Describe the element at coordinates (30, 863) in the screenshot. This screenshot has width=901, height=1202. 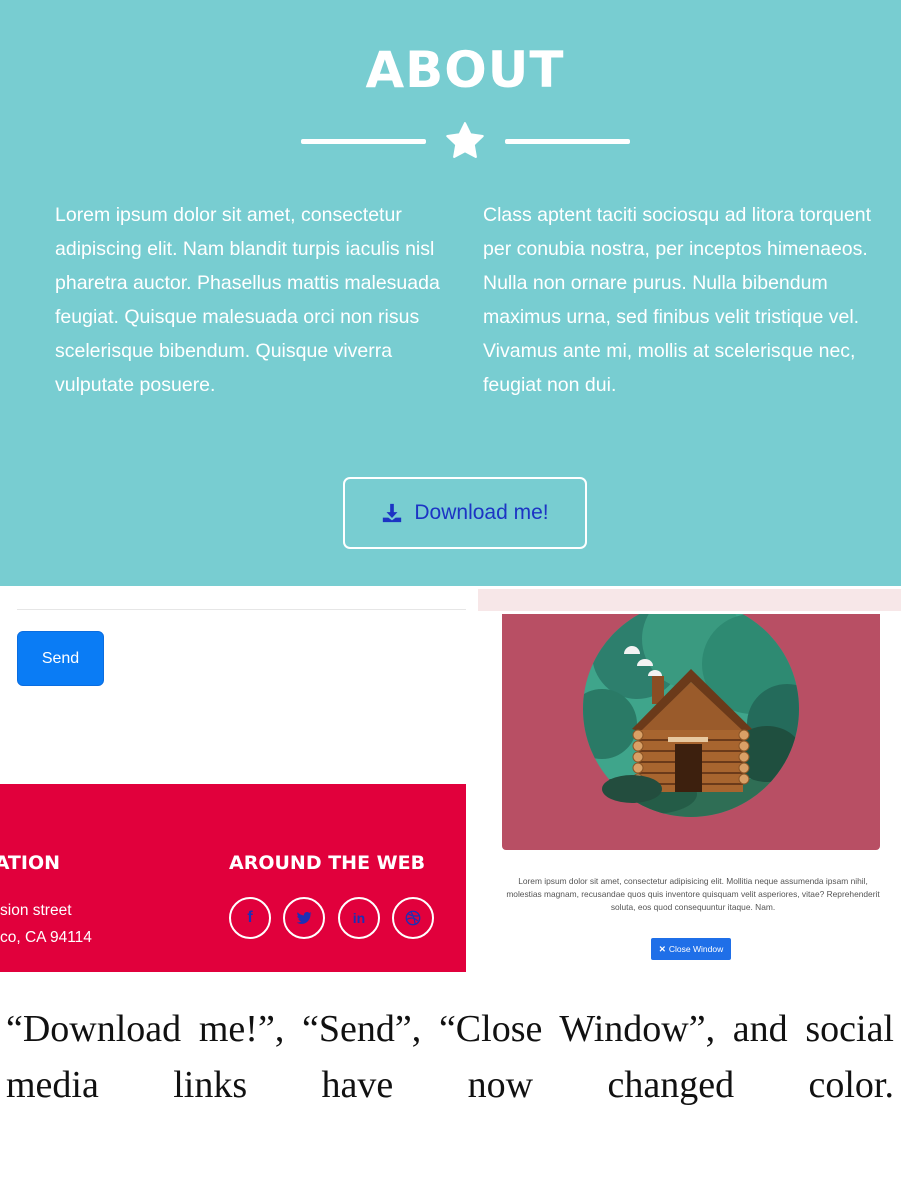
I see `footer-location-heading: ATION` at that location.